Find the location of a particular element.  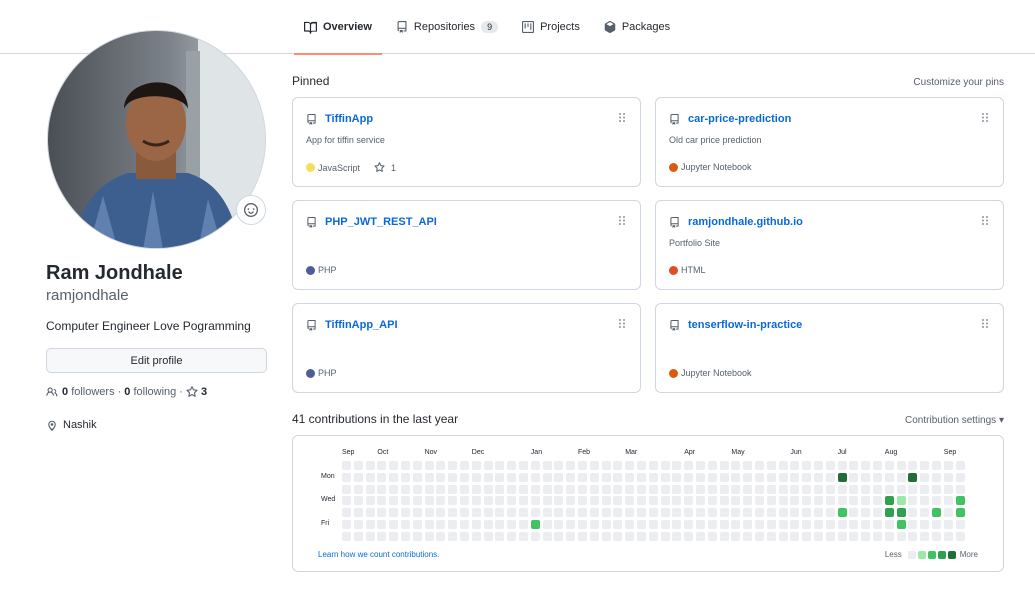

stars-link: 3 is located at coordinates (196, 392).